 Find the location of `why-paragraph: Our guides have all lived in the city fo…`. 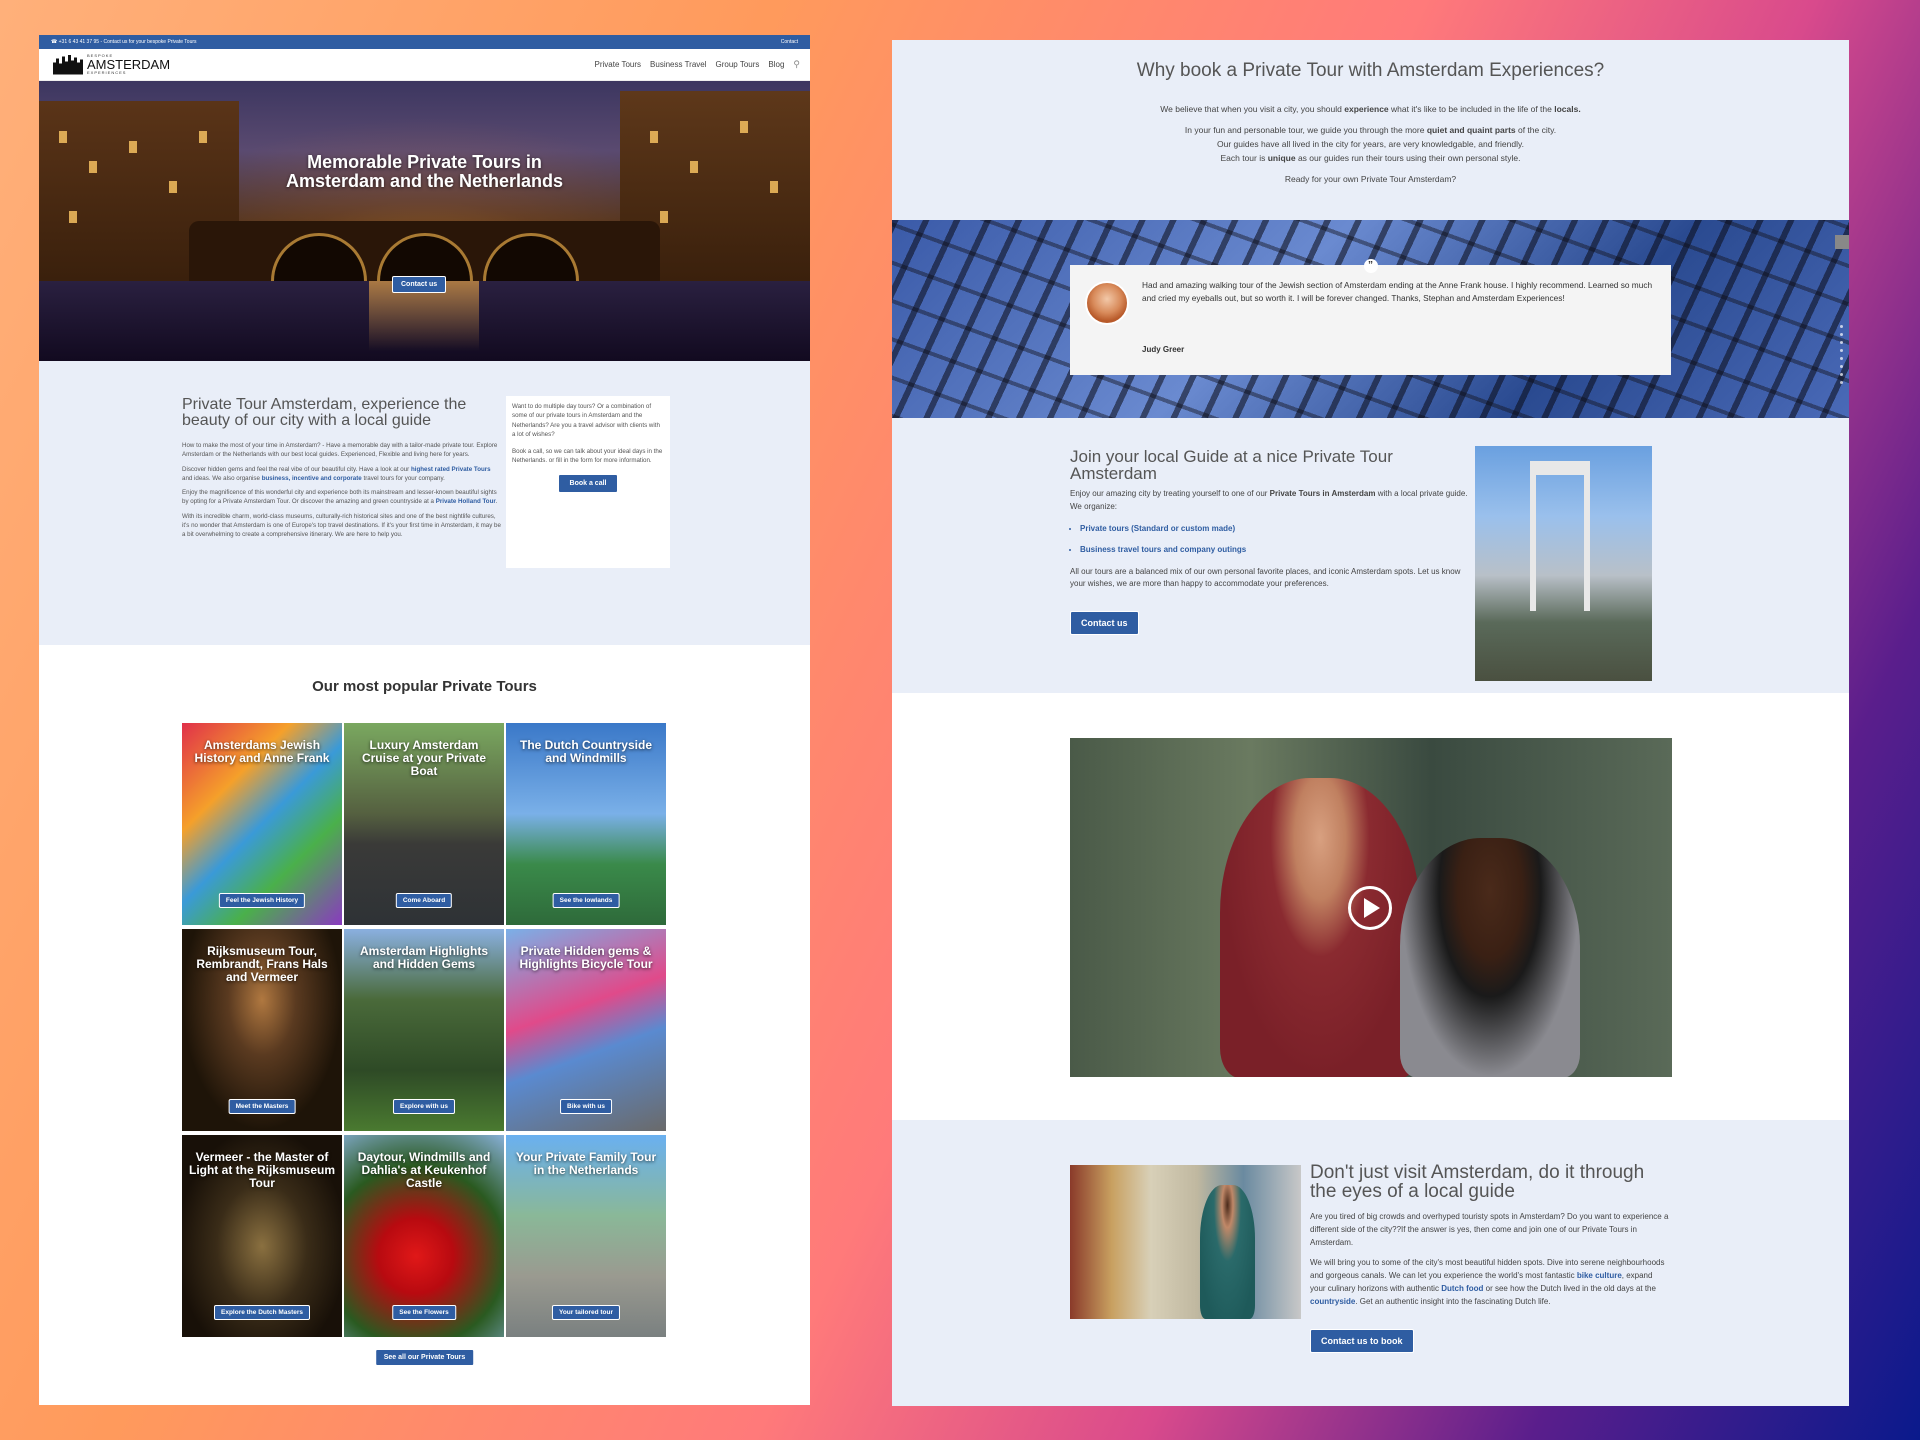

why-paragraph: Our guides have all lived in the city fo… is located at coordinates (1370, 144).